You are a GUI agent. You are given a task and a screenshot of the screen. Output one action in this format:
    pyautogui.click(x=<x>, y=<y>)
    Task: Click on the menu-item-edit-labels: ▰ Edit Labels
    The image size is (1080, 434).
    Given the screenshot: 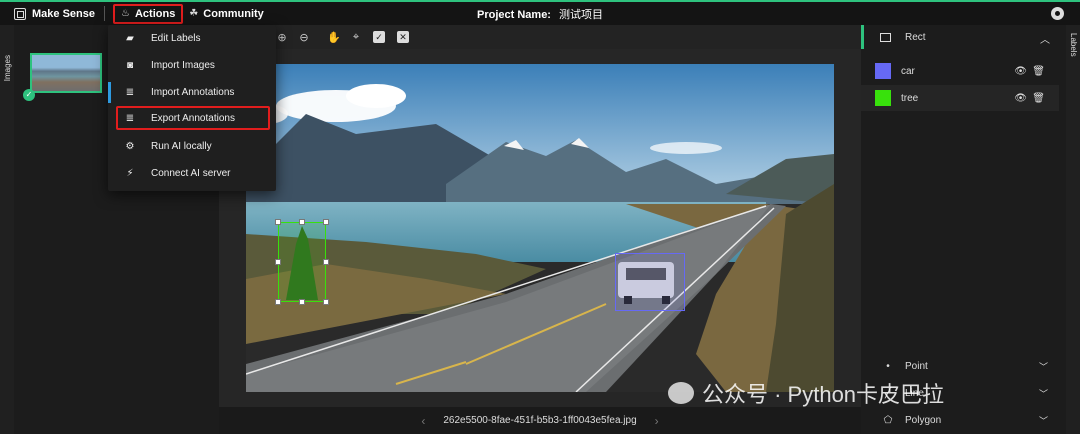 What is the action you would take?
    pyautogui.click(x=193, y=38)
    